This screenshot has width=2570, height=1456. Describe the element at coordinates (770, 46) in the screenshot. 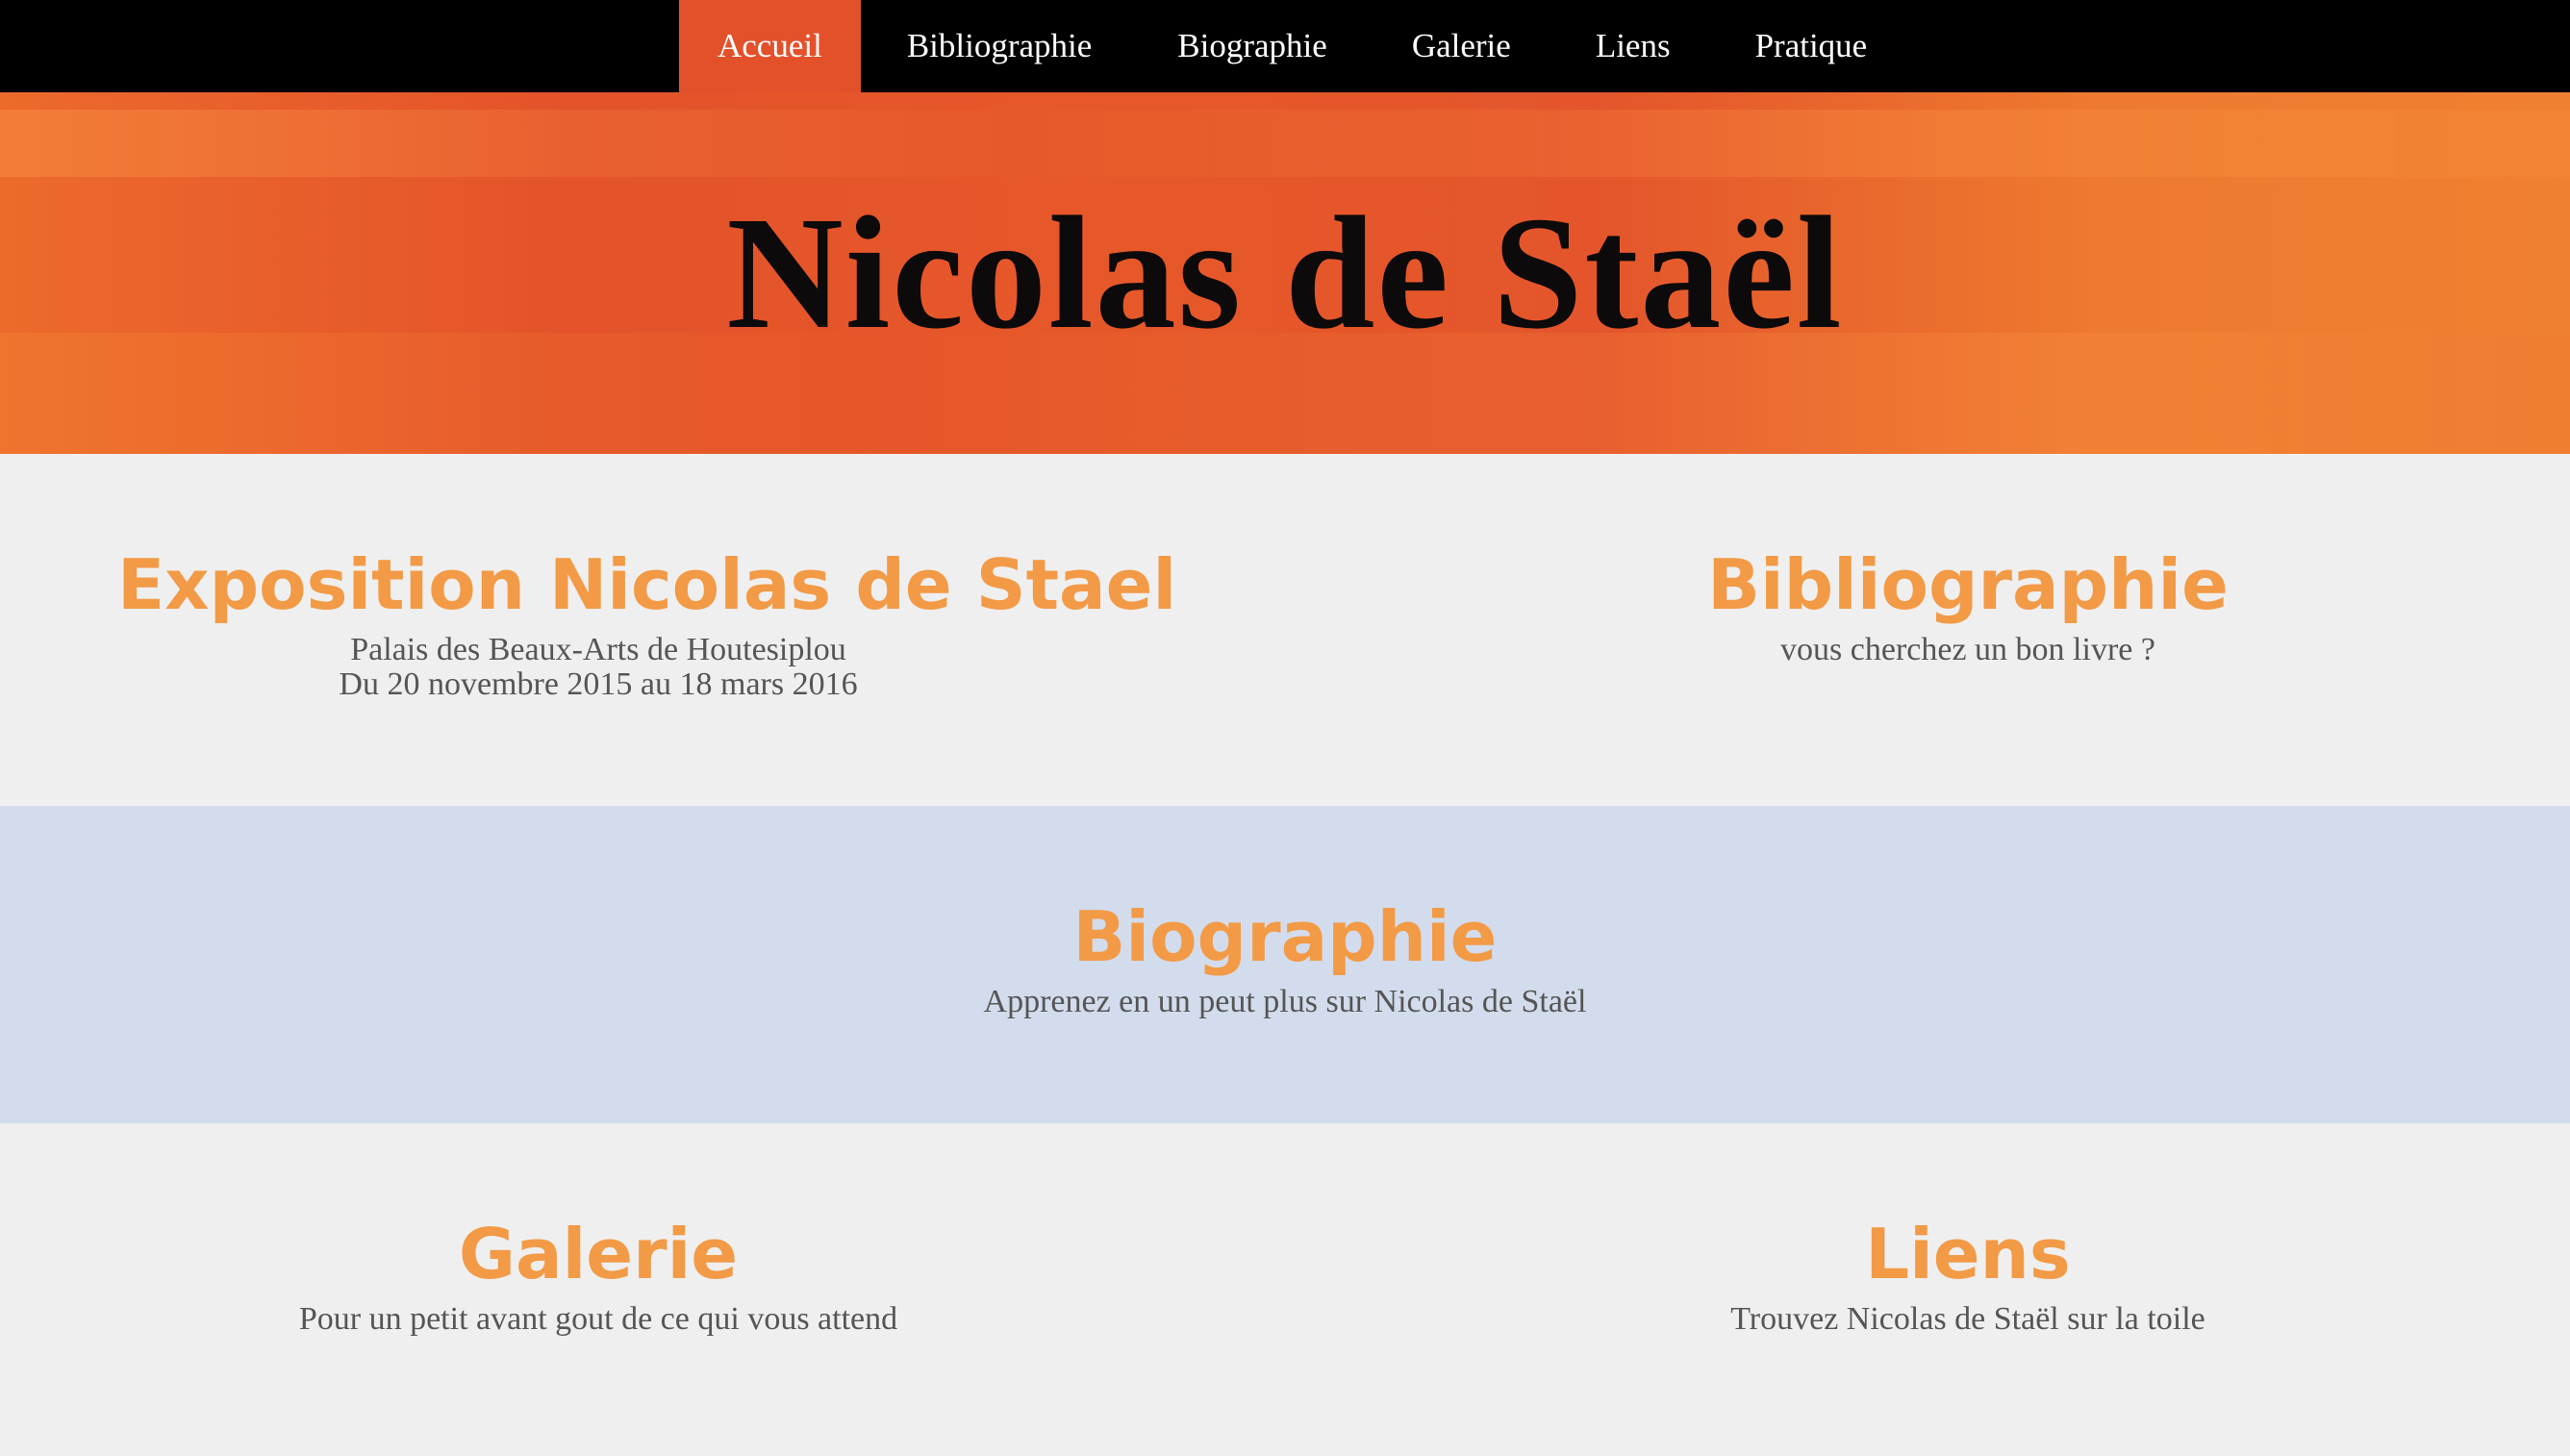

I see `nav-item-accueil: Accueil` at that location.